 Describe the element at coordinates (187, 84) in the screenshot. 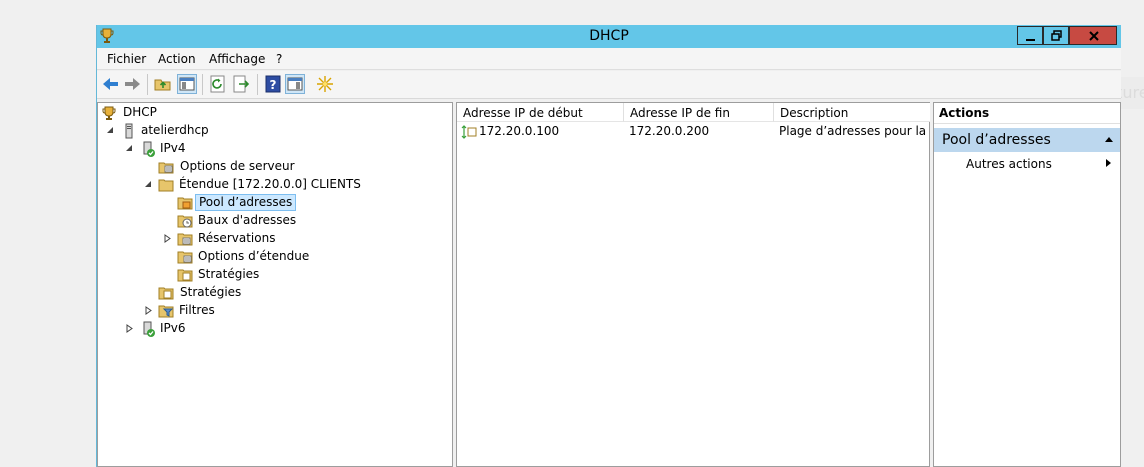

I see `show-hide-tree-icon` at that location.